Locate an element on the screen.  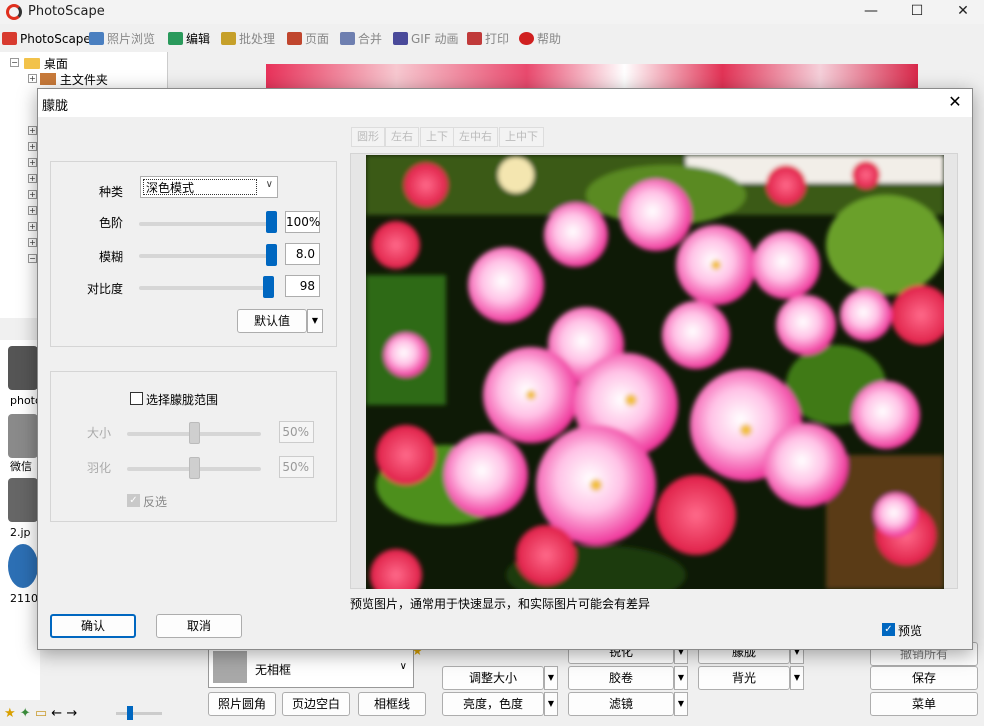
tab-page: 页面 is located at coordinates (307, 39).